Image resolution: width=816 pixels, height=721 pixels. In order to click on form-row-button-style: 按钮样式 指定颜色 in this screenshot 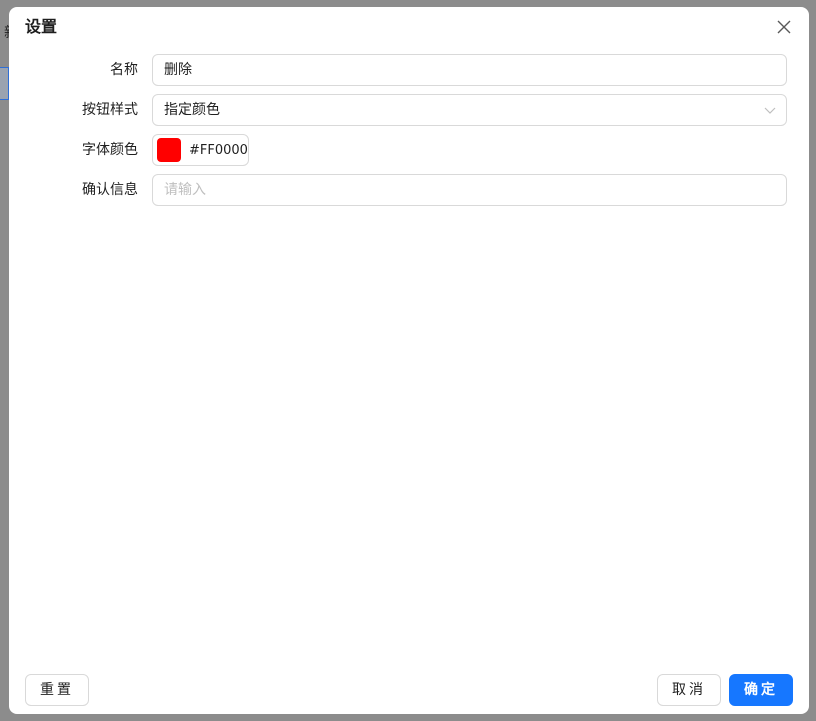, I will do `click(409, 110)`.